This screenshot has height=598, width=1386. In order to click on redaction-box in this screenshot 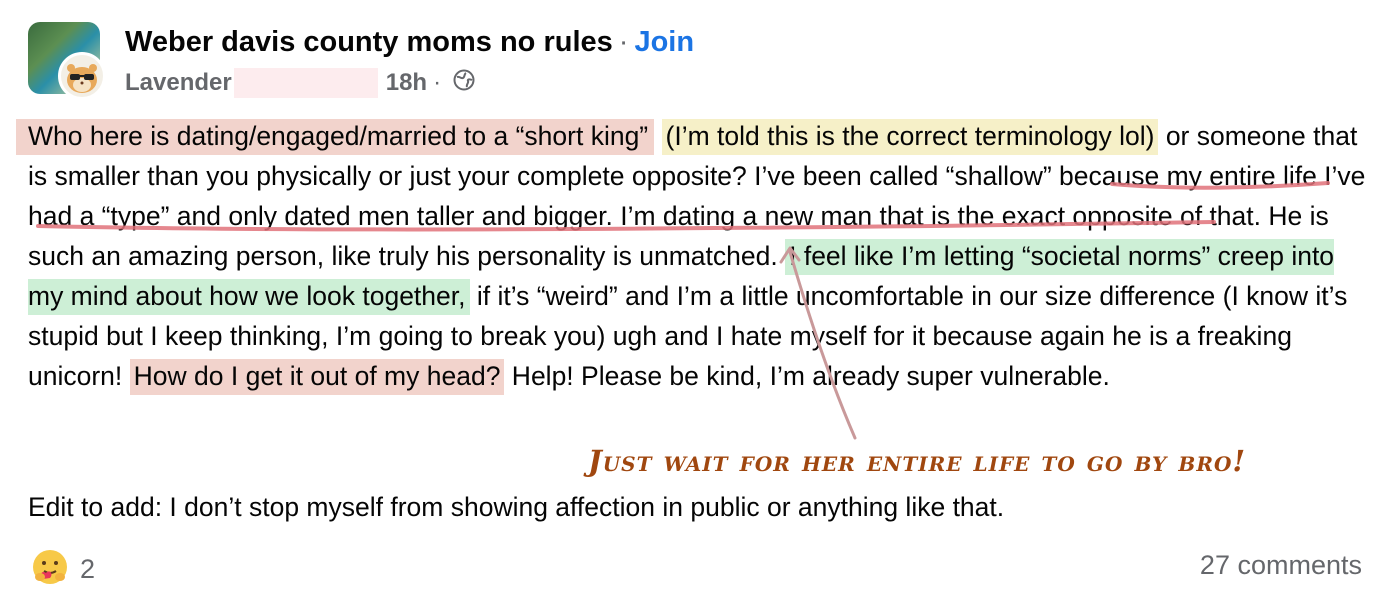, I will do `click(305, 83)`.